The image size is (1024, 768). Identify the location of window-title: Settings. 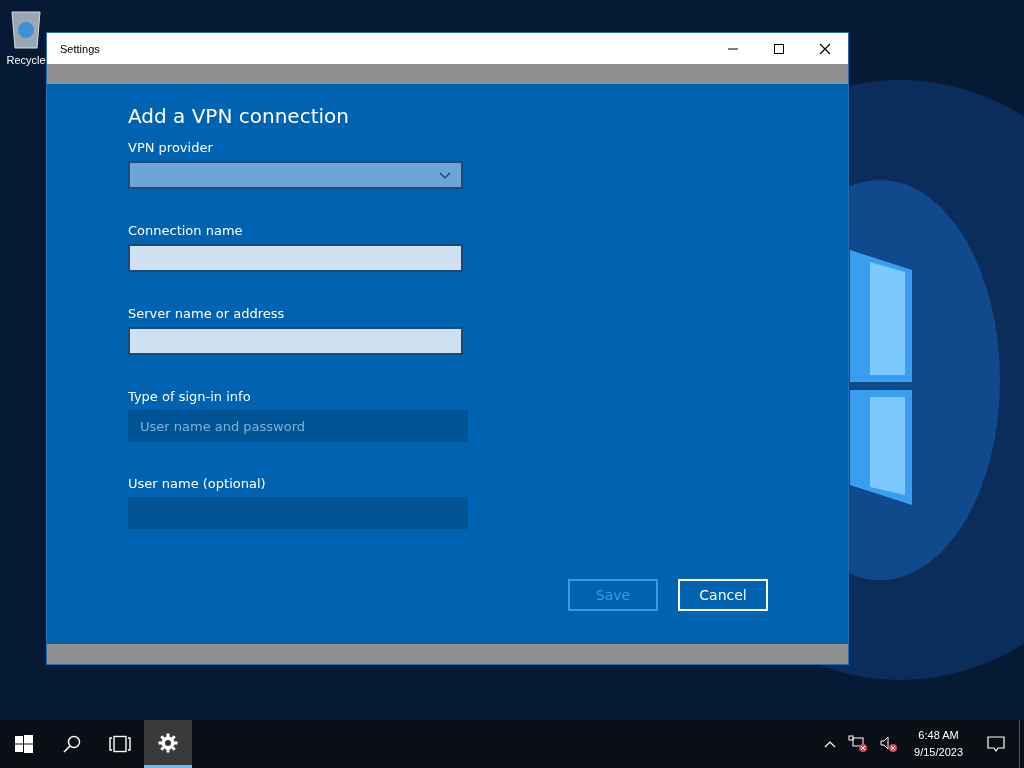
(80, 48).